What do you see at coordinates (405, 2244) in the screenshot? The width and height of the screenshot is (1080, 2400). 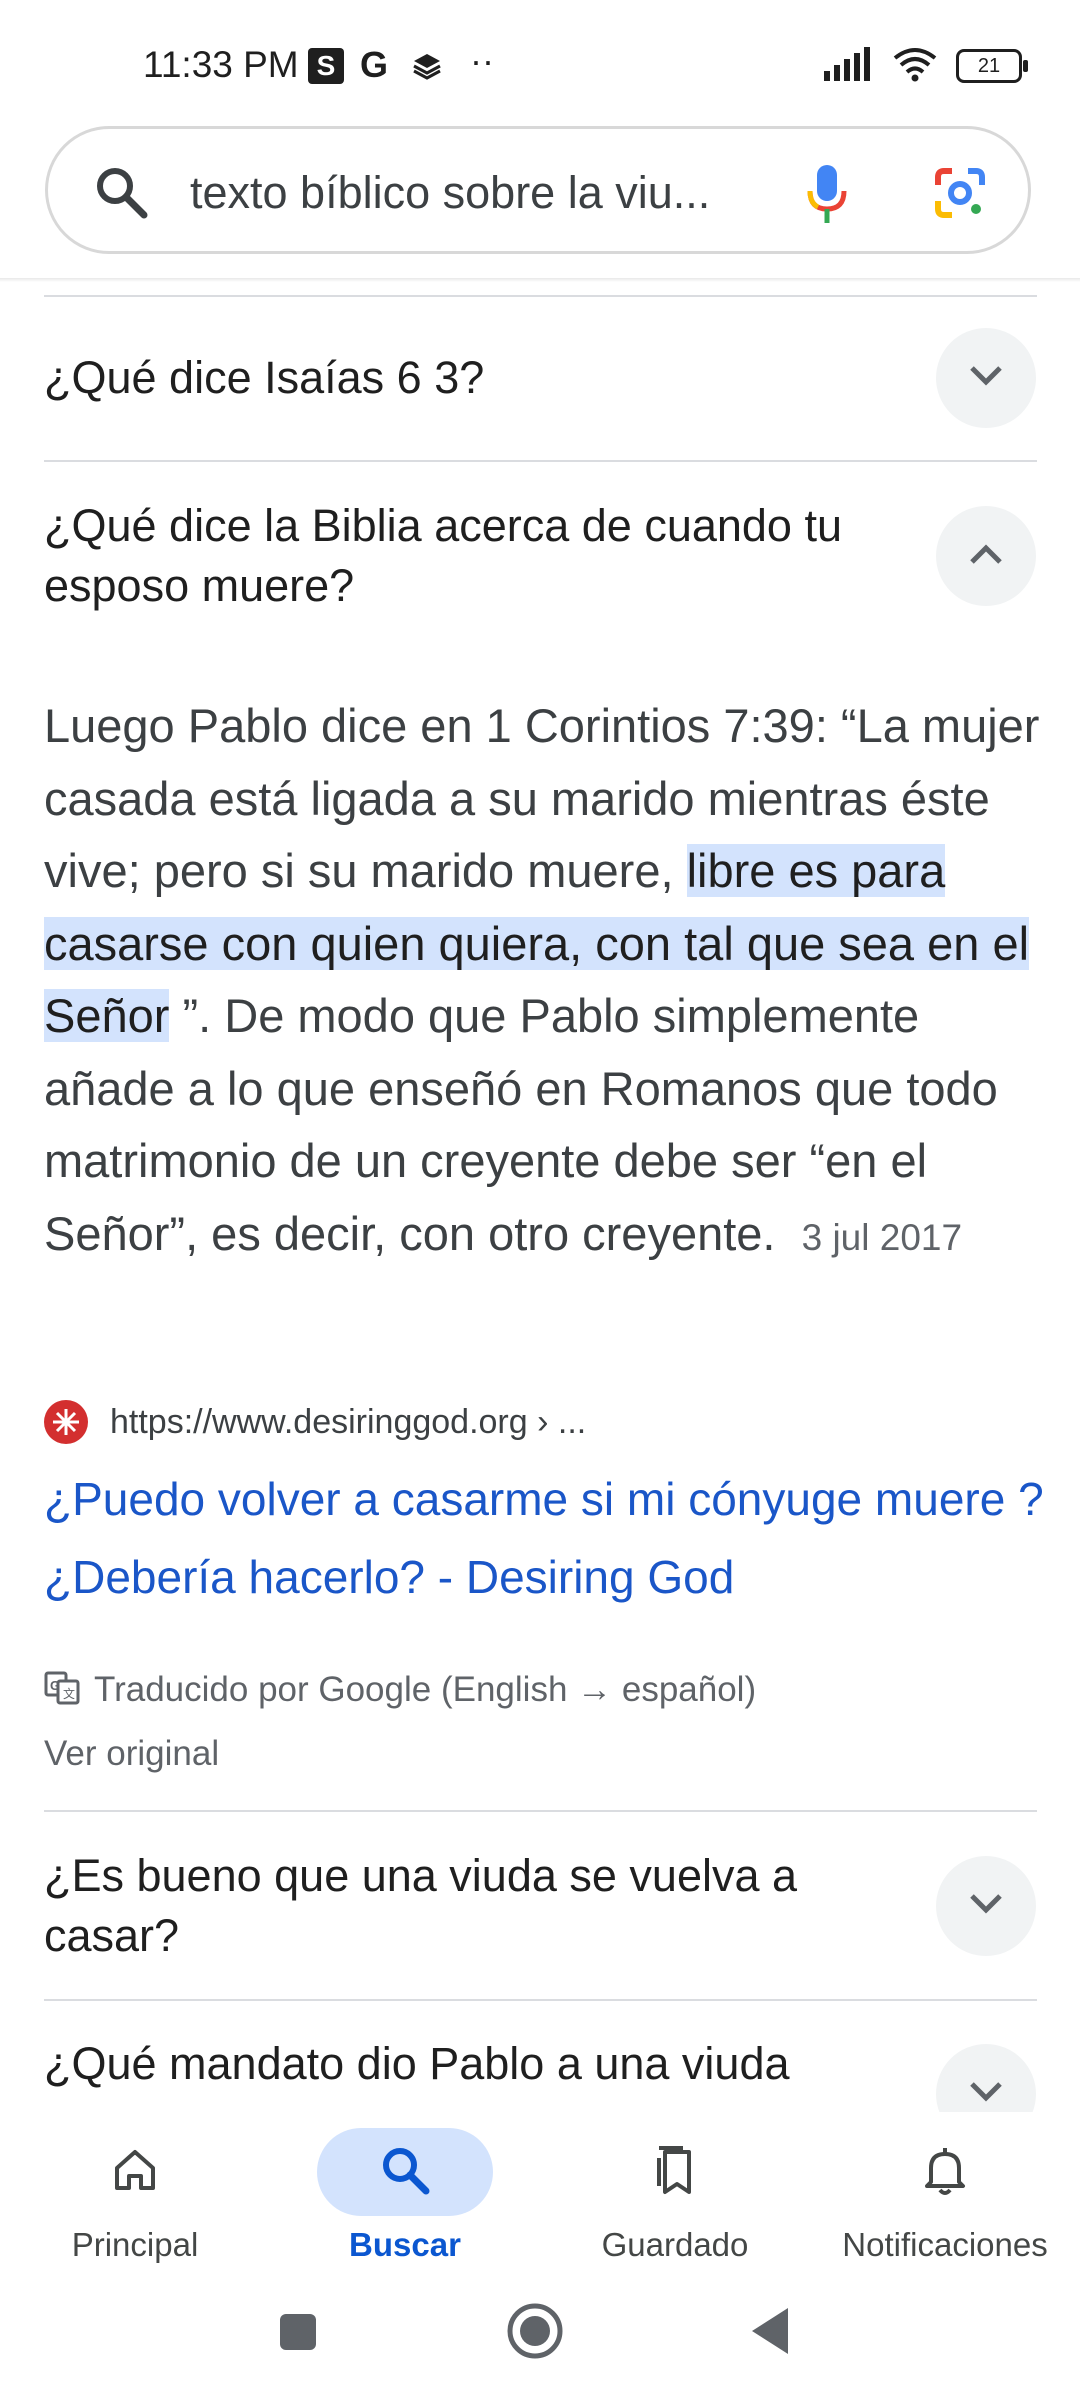 I see `nav-label-buscar: Buscar` at bounding box center [405, 2244].